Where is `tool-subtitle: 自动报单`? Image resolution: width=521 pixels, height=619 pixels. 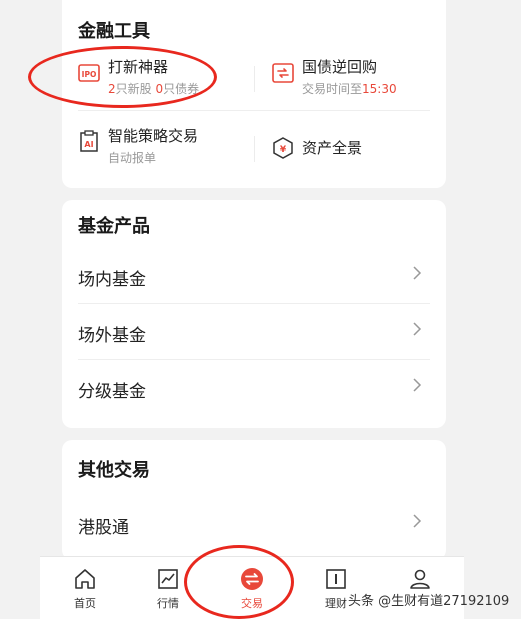 tool-subtitle: 自动报单 is located at coordinates (132, 158).